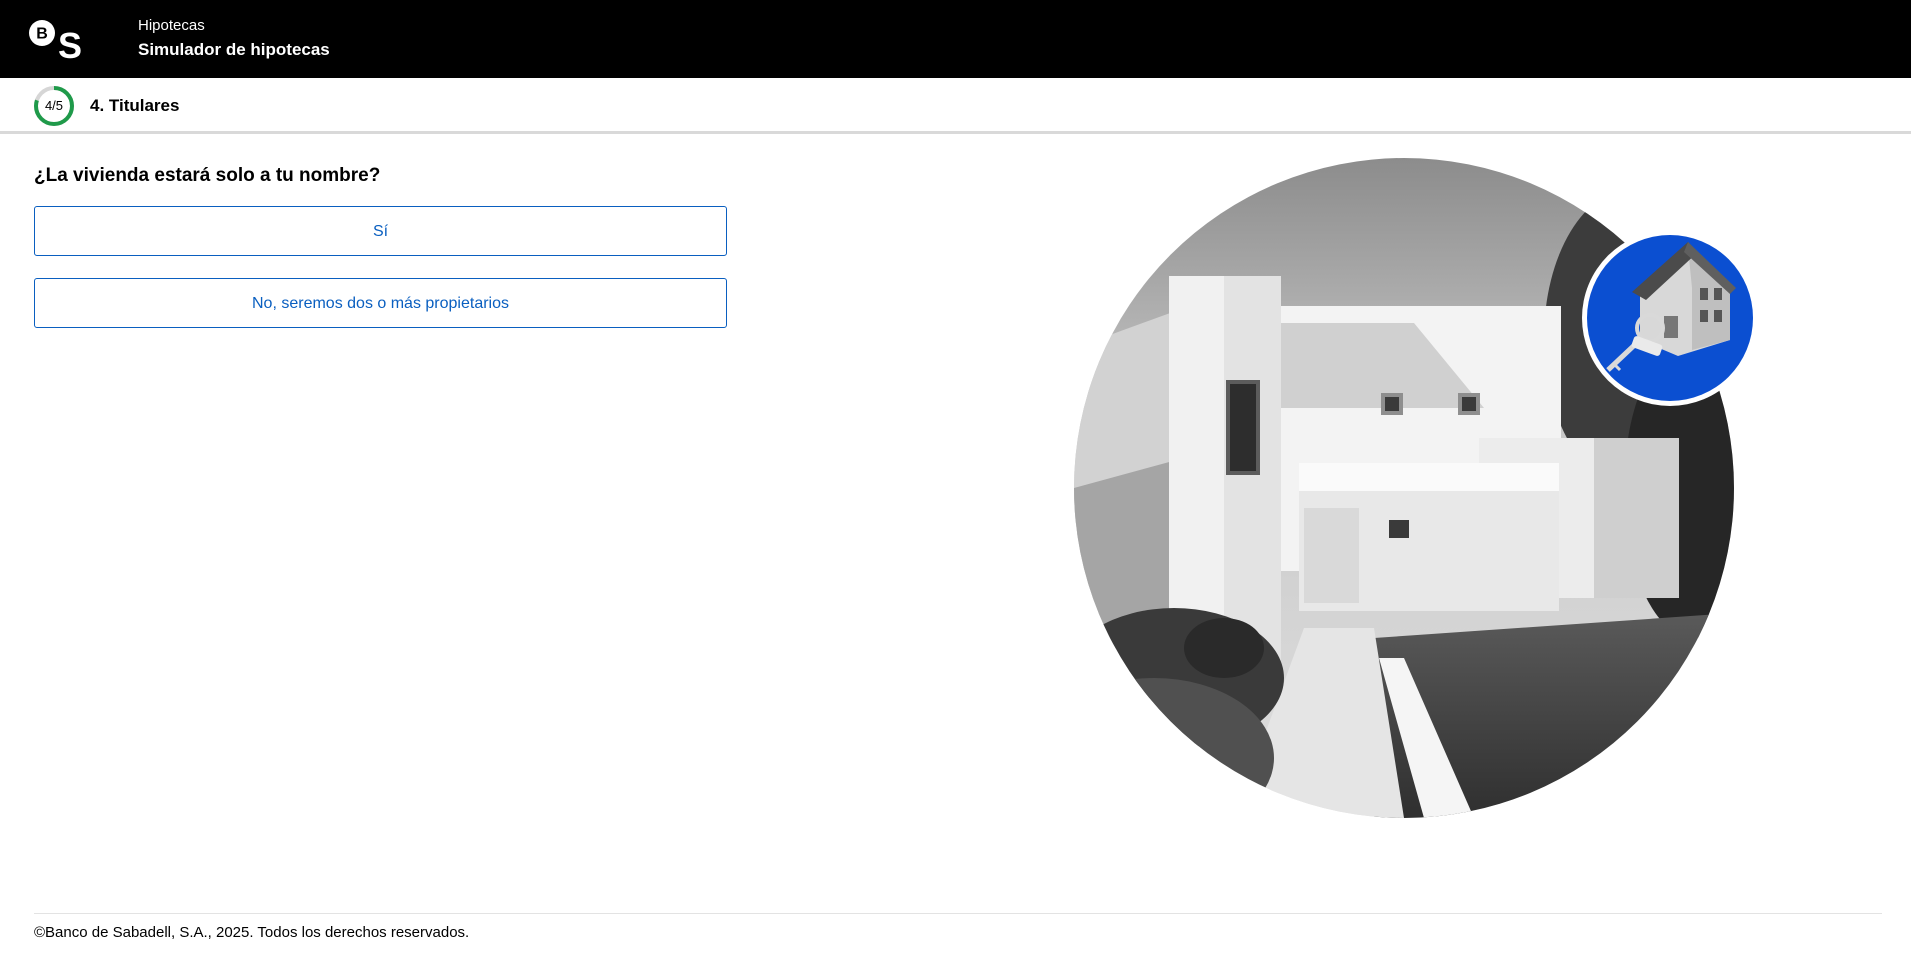  Describe the element at coordinates (207, 175) in the screenshot. I see `question-heading: ¿La vivienda estará solo a tu nombre?` at that location.